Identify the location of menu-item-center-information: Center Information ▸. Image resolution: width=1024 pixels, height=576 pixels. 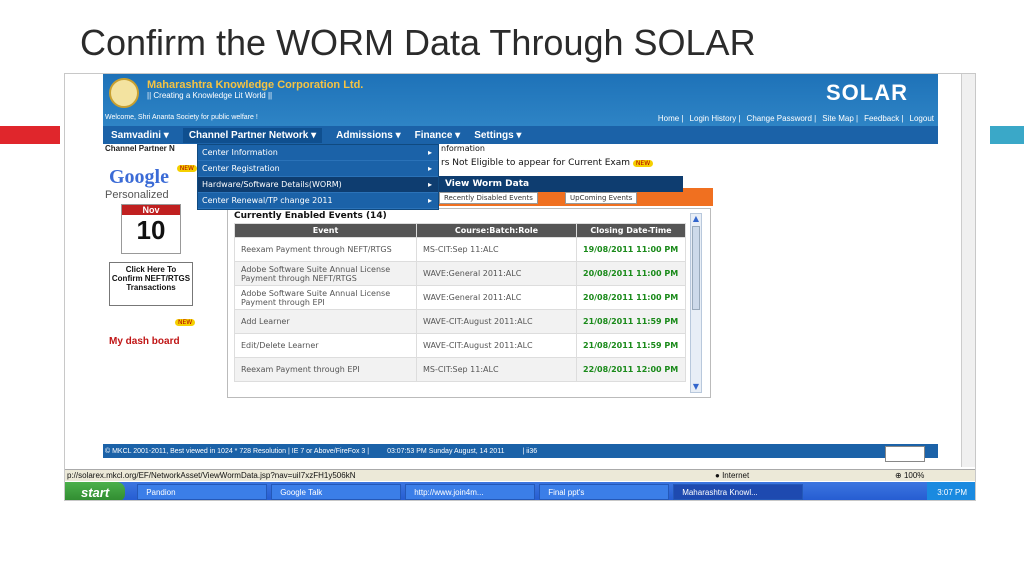
(318, 153).